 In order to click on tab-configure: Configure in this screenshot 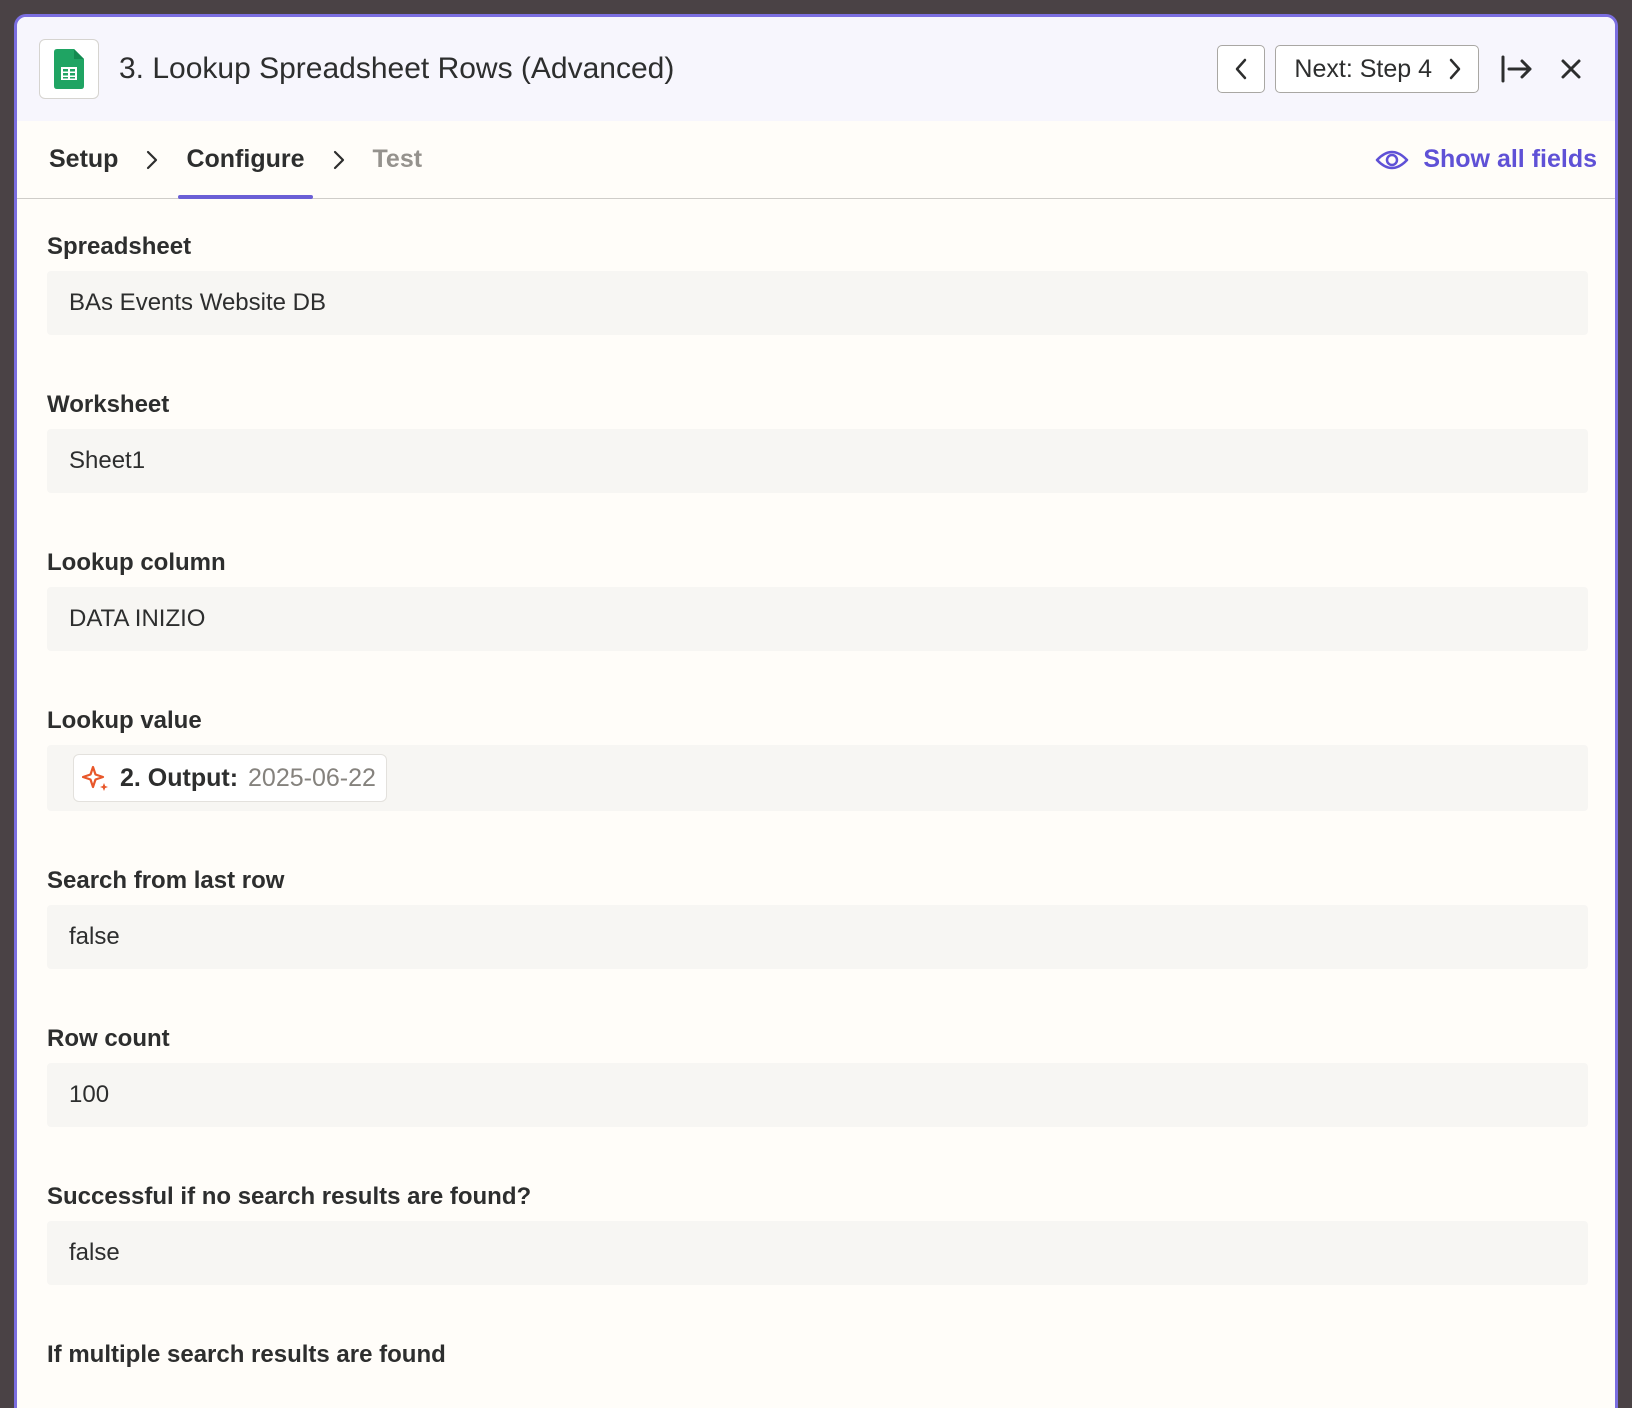, I will do `click(245, 160)`.